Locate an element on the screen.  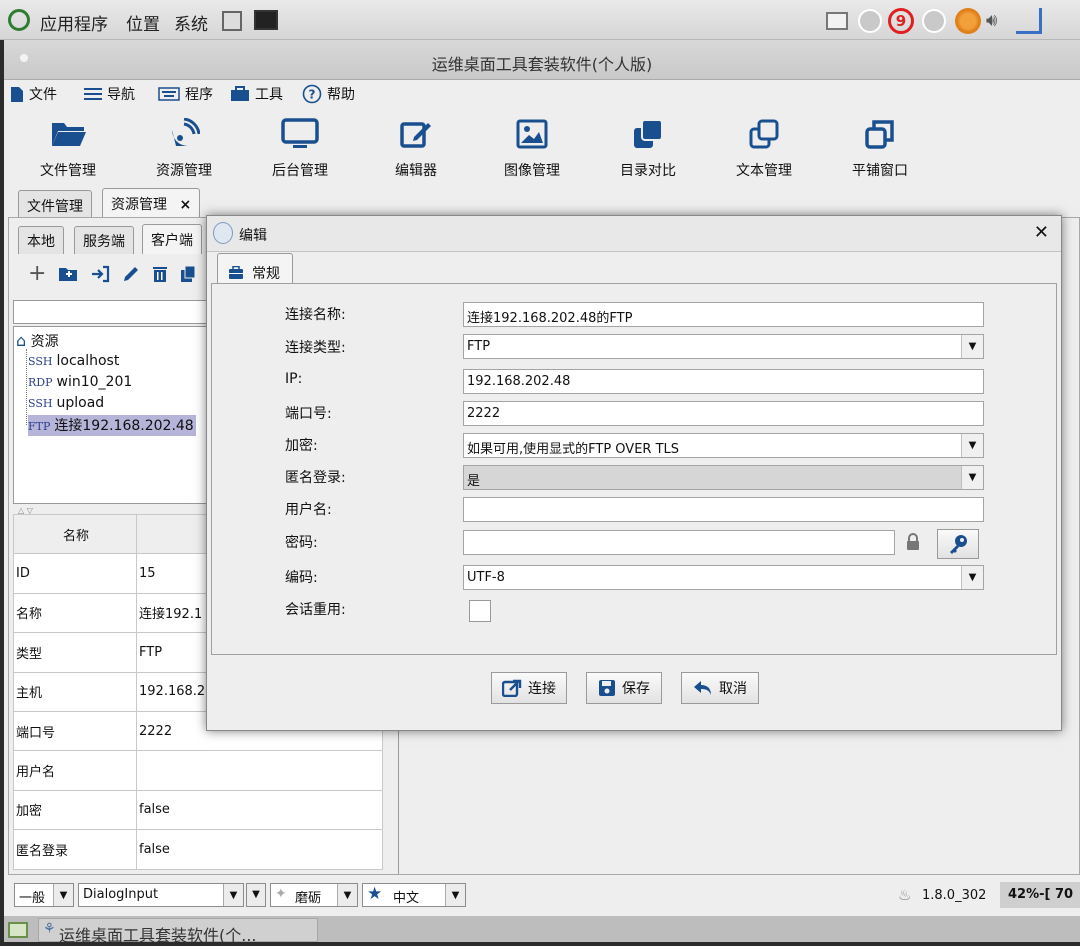
prop-key: 端口号 is located at coordinates (75, 731).